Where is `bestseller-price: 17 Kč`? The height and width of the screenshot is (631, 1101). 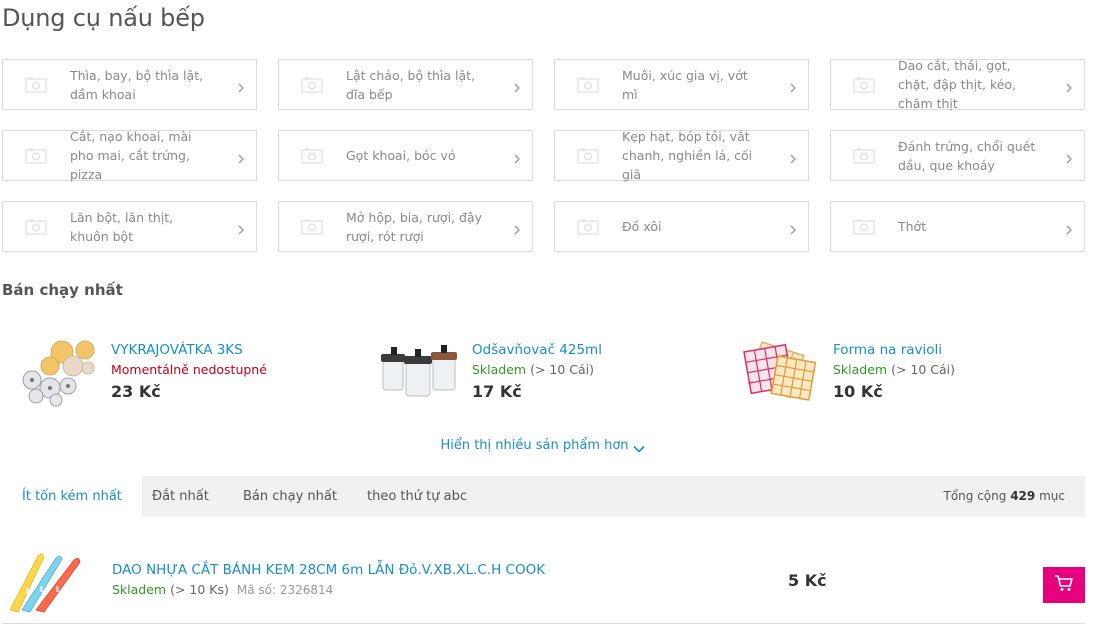 bestseller-price: 17 Kč is located at coordinates (497, 391).